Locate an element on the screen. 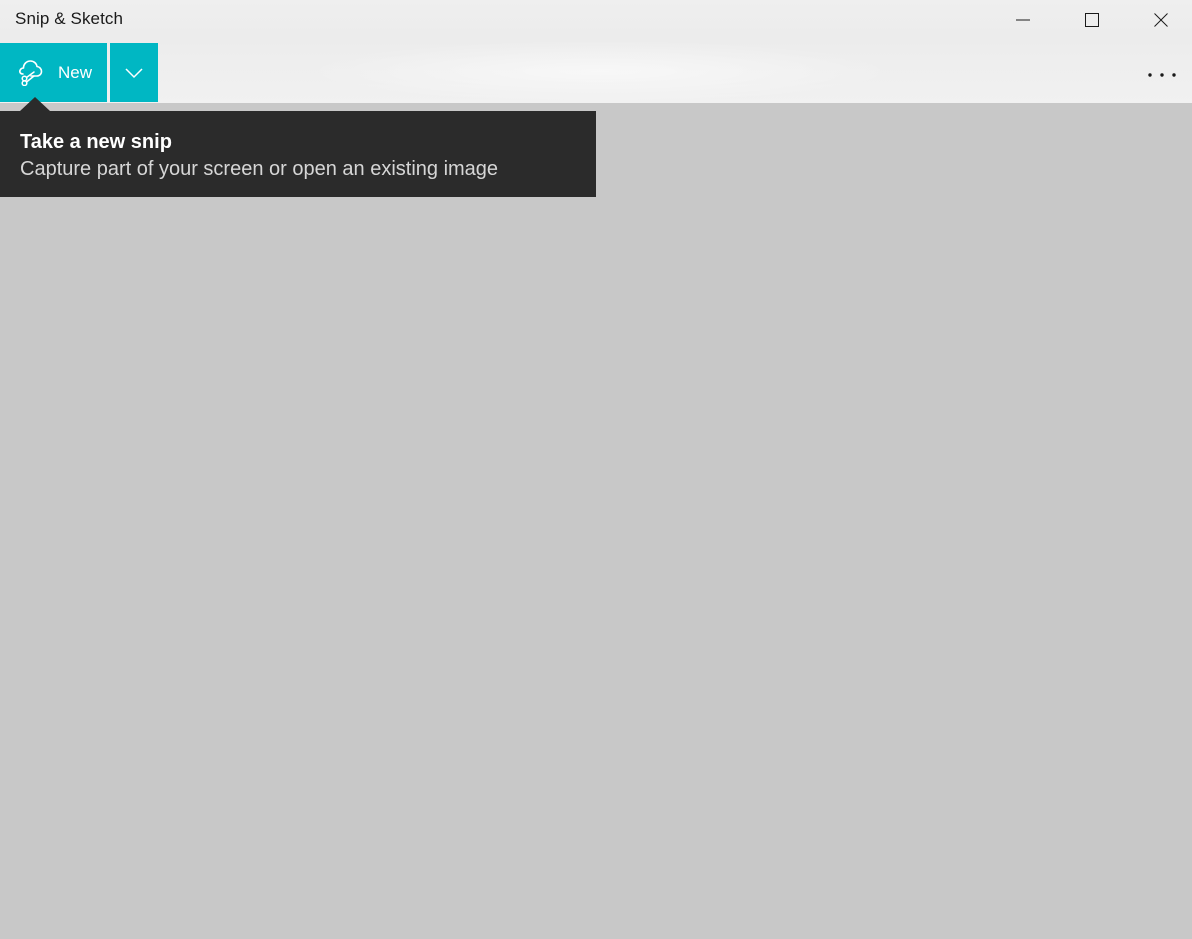  new-snip-dropdown-button is located at coordinates (134, 72).